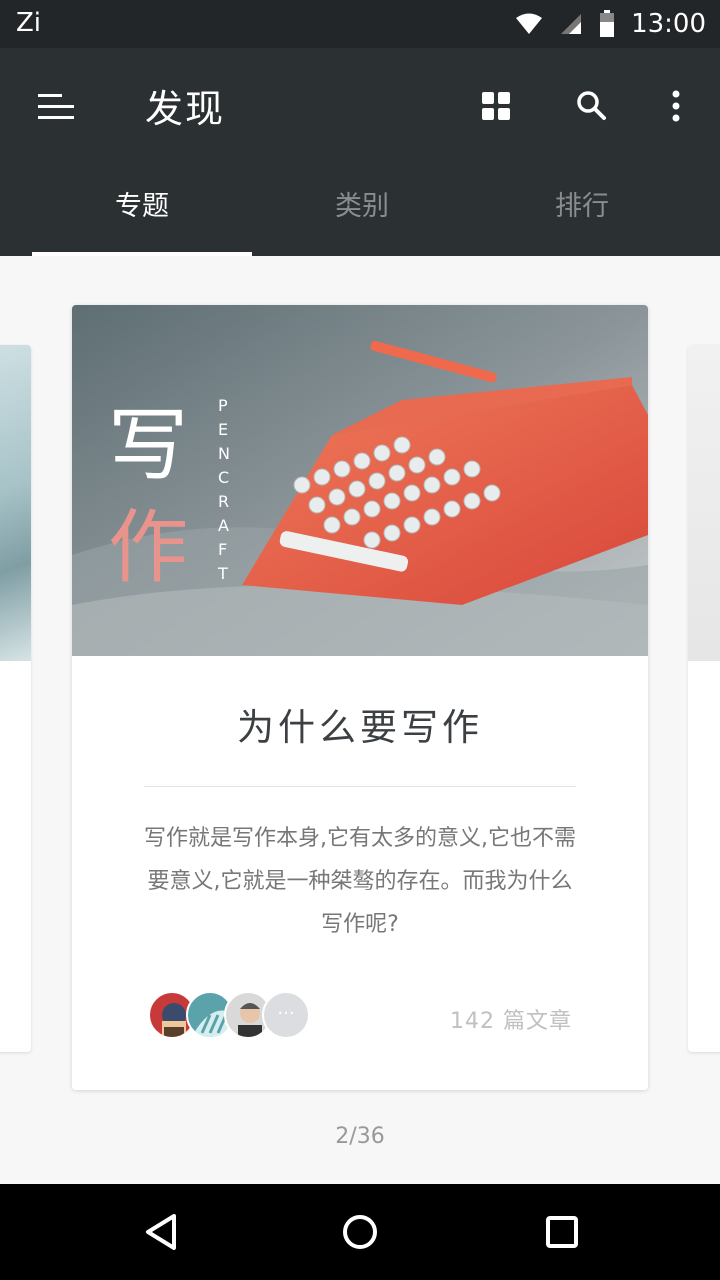 This screenshot has height=1280, width=720. What do you see at coordinates (148, 445) in the screenshot?
I see `hero-char-1: 写` at bounding box center [148, 445].